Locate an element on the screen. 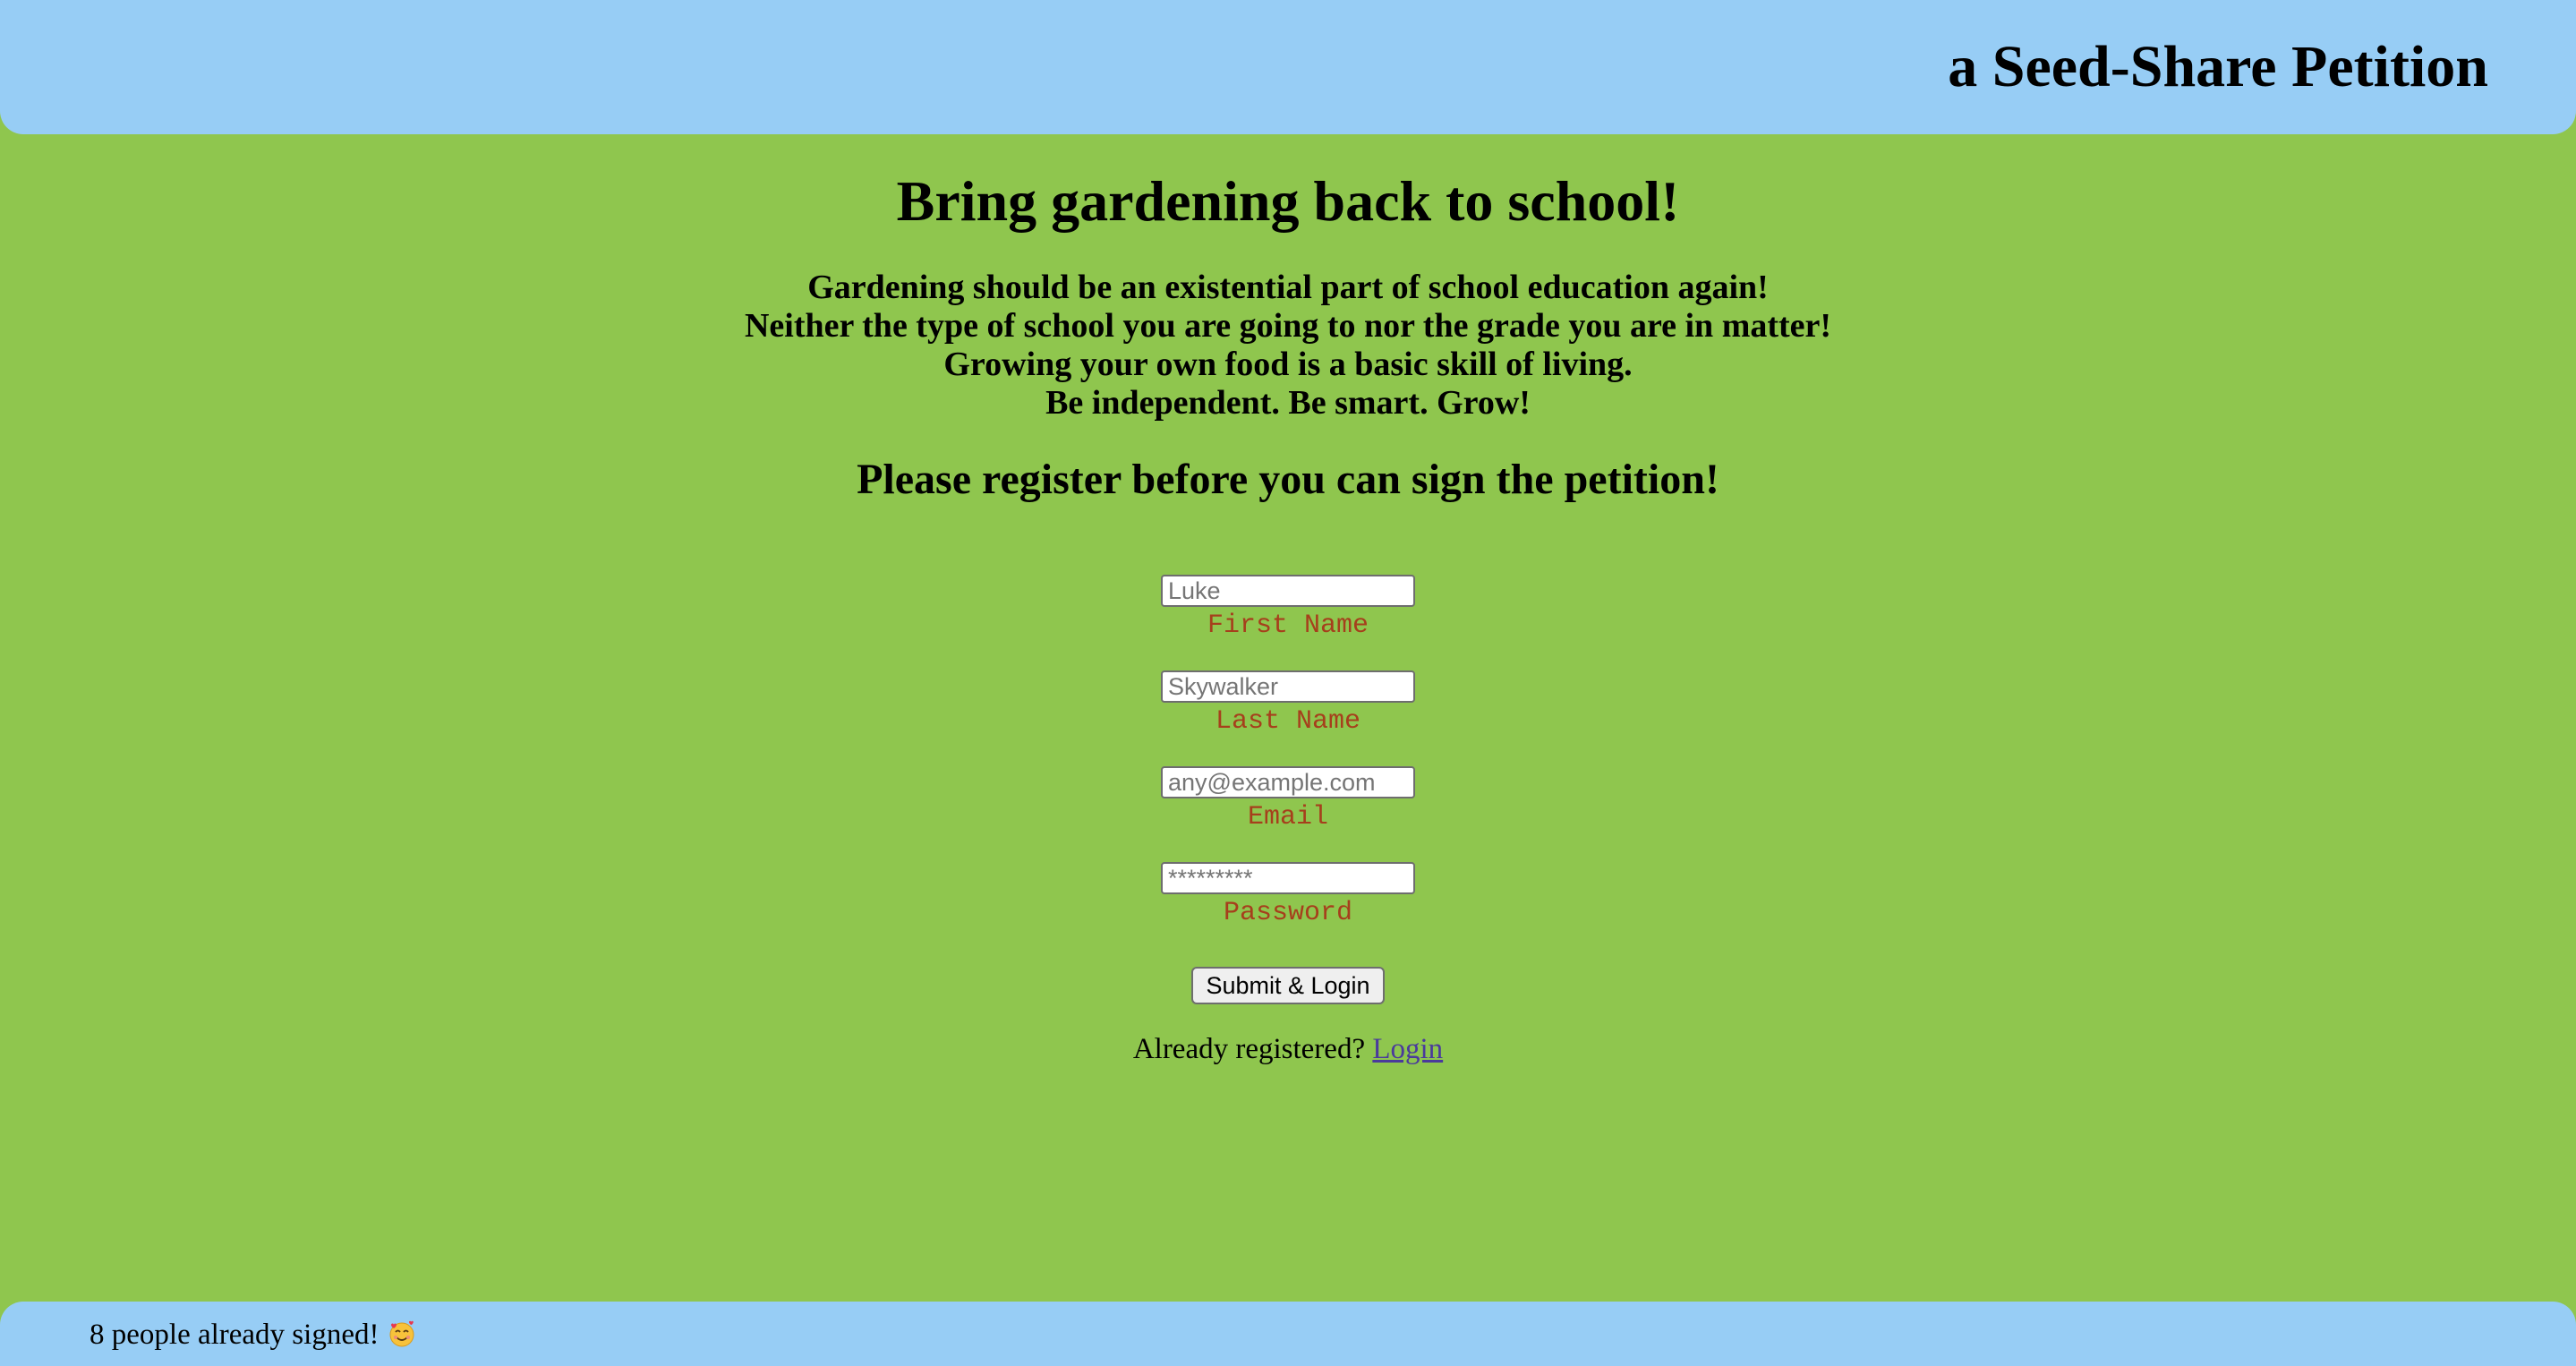 Image resolution: width=2576 pixels, height=1366 pixels. first-name-label: First Name is located at coordinates (1288, 625).